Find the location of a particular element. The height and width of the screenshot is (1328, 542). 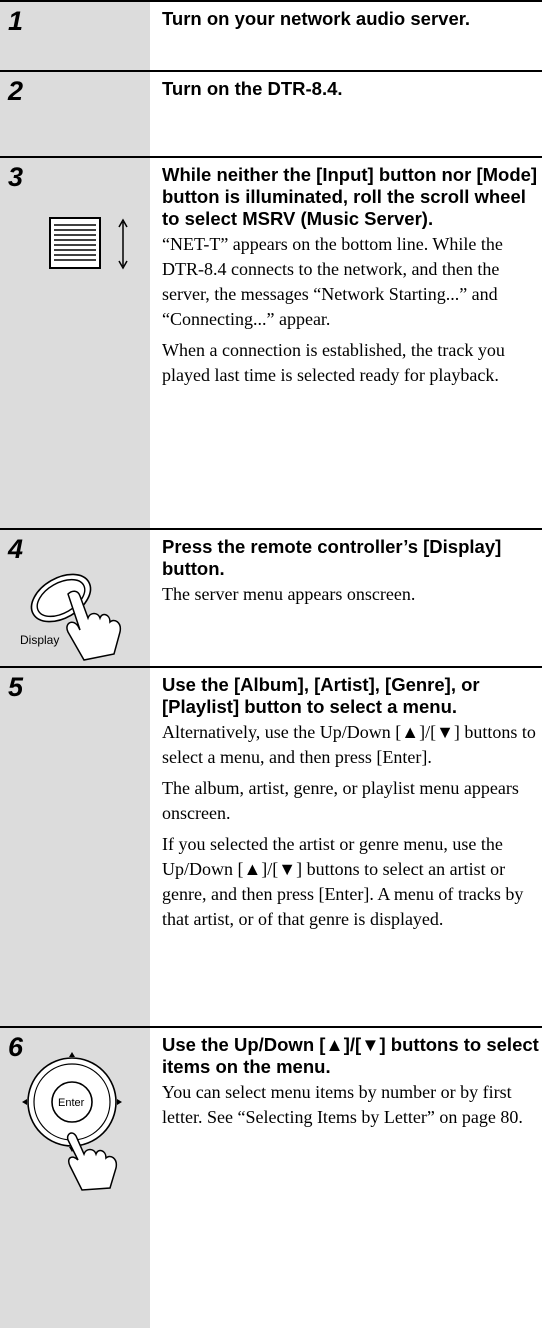

step-heading: Turn on the DTR-8.4. is located at coordinates (252, 88).